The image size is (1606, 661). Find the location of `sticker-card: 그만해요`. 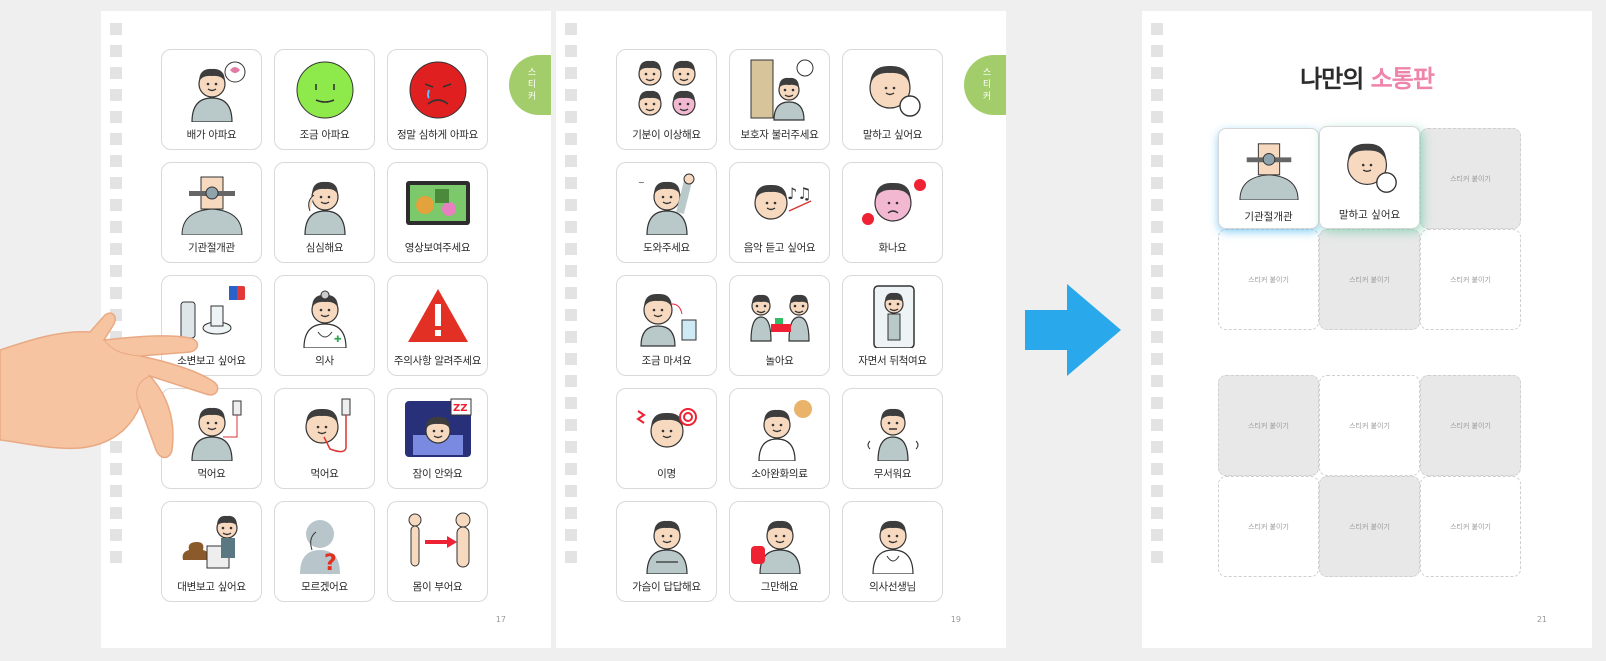

sticker-card: 그만해요 is located at coordinates (779, 551).